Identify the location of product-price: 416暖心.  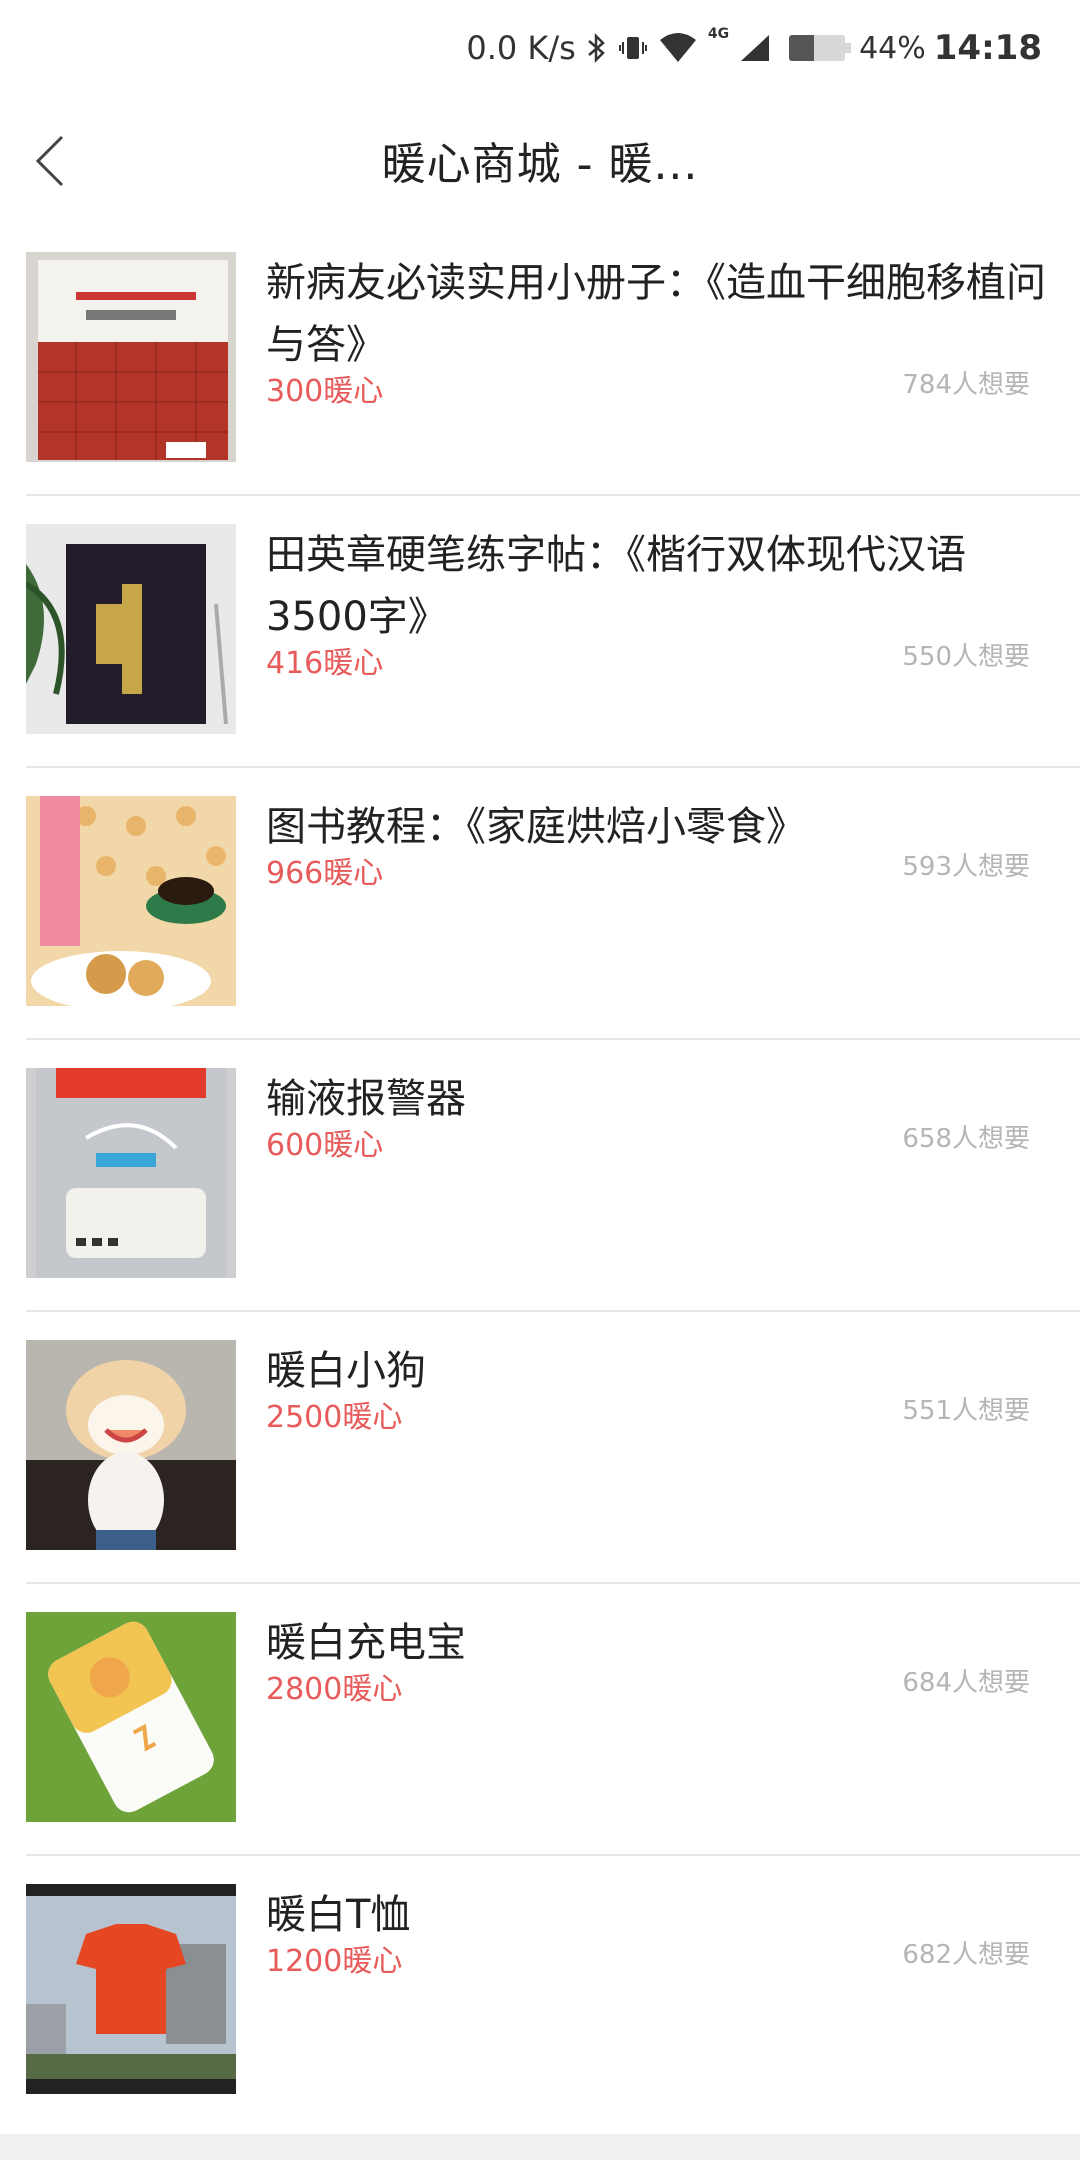
(325, 663).